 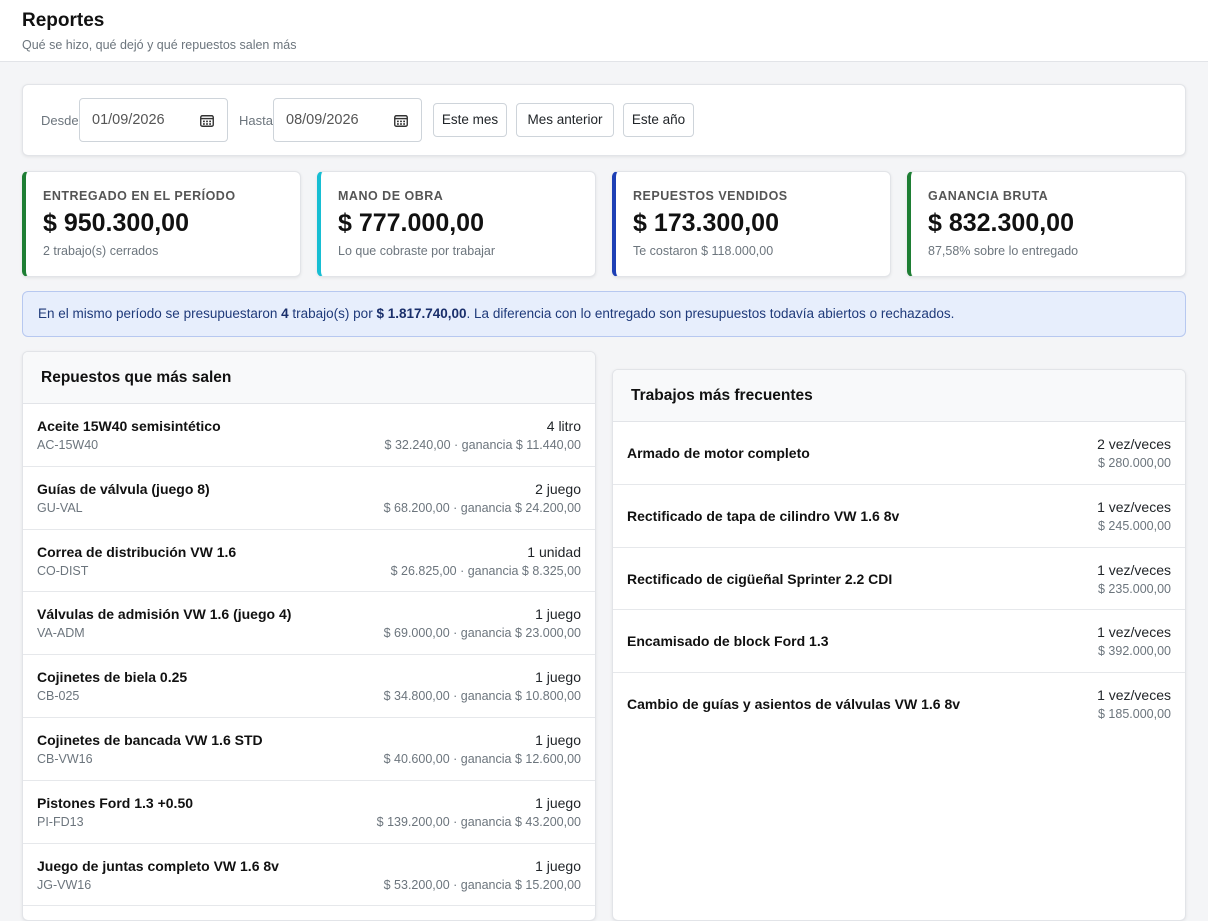 What do you see at coordinates (411, 223) in the screenshot?
I see `stat-value: $ 777.000,00` at bounding box center [411, 223].